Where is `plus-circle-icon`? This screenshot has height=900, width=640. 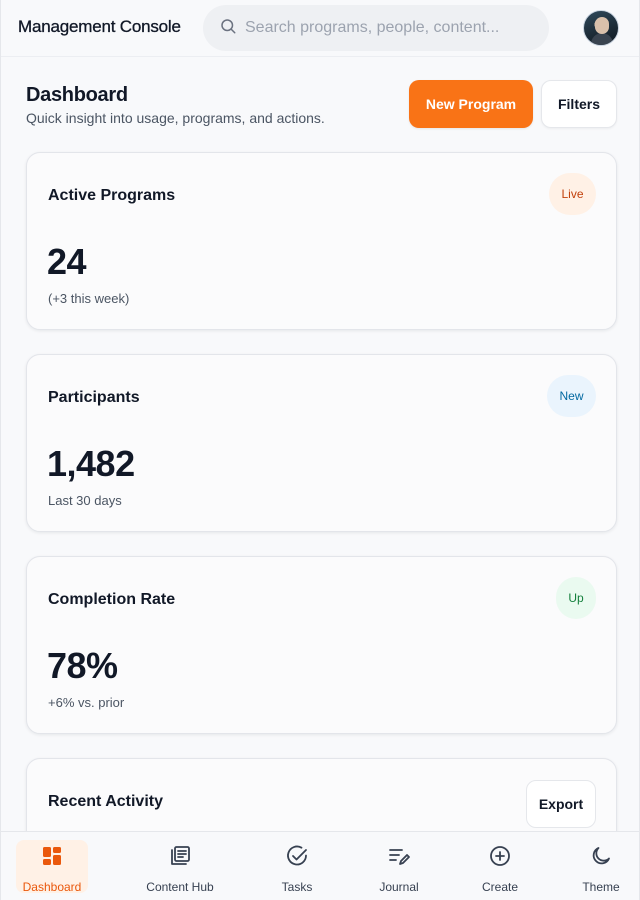
plus-circle-icon is located at coordinates (500, 856).